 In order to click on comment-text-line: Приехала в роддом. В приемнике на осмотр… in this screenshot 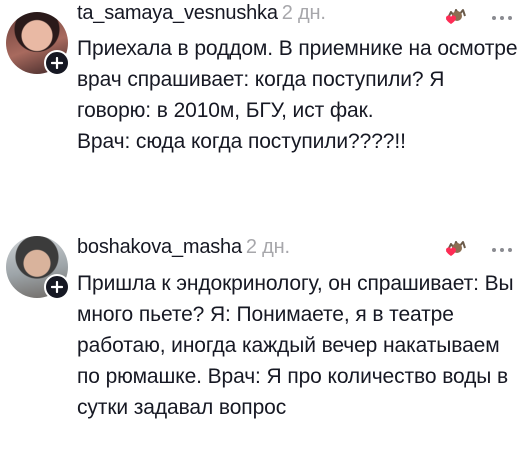, I will do `click(297, 79)`.